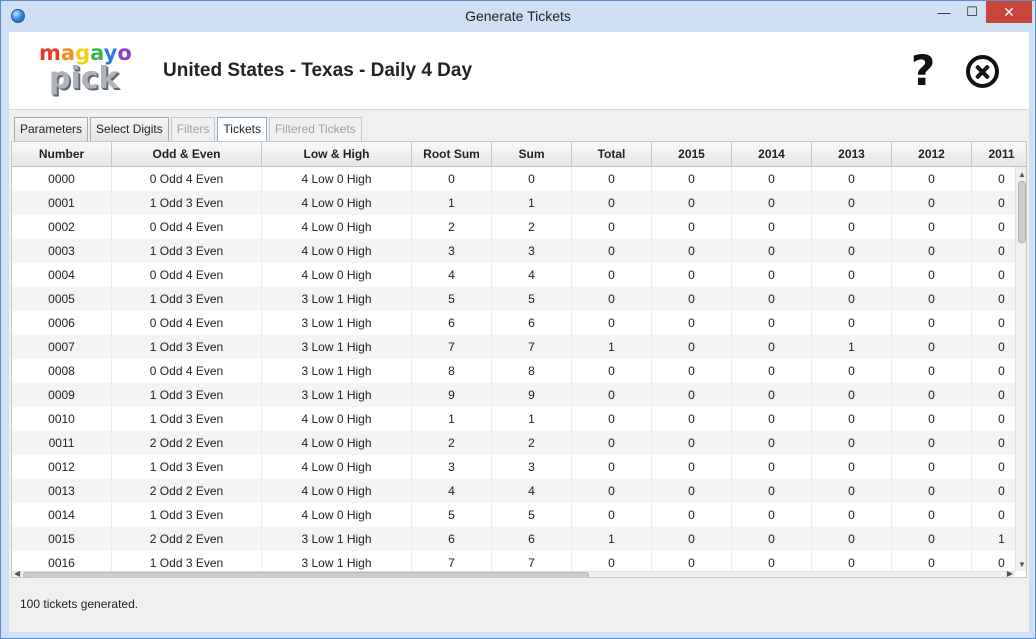 This screenshot has height=639, width=1036. I want to click on table-row: 0014 1 Odd 3 Even 4 Low 0 High 5 5 0 0 0 0 0 0, so click(519, 515).